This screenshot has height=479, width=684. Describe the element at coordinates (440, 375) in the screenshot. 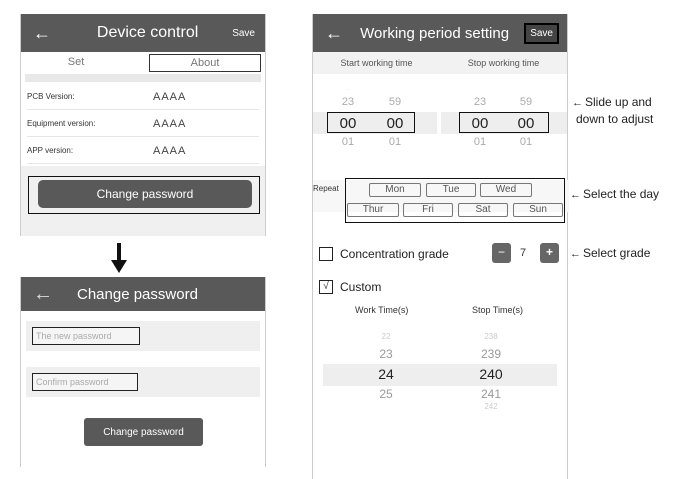

I see `selection-band` at that location.